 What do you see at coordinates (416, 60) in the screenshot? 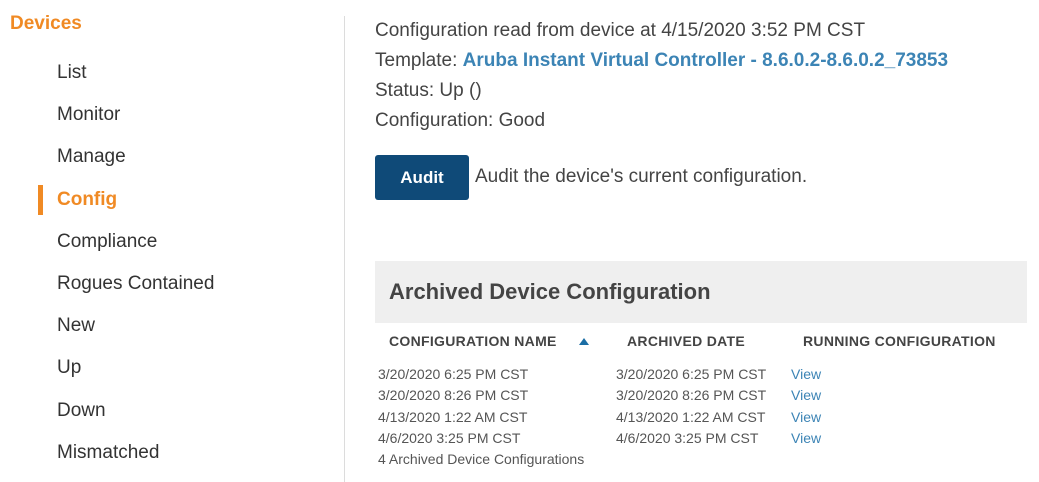
I see `template-label: Template:` at bounding box center [416, 60].